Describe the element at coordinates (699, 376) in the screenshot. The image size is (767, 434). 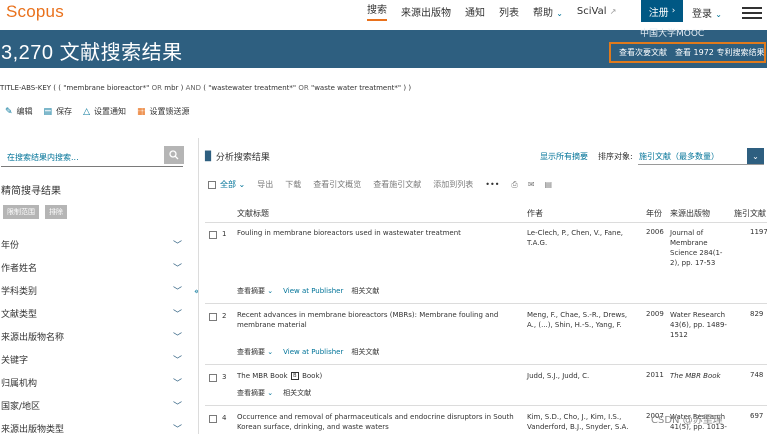
I see `result-source: The MBR Book` at that location.